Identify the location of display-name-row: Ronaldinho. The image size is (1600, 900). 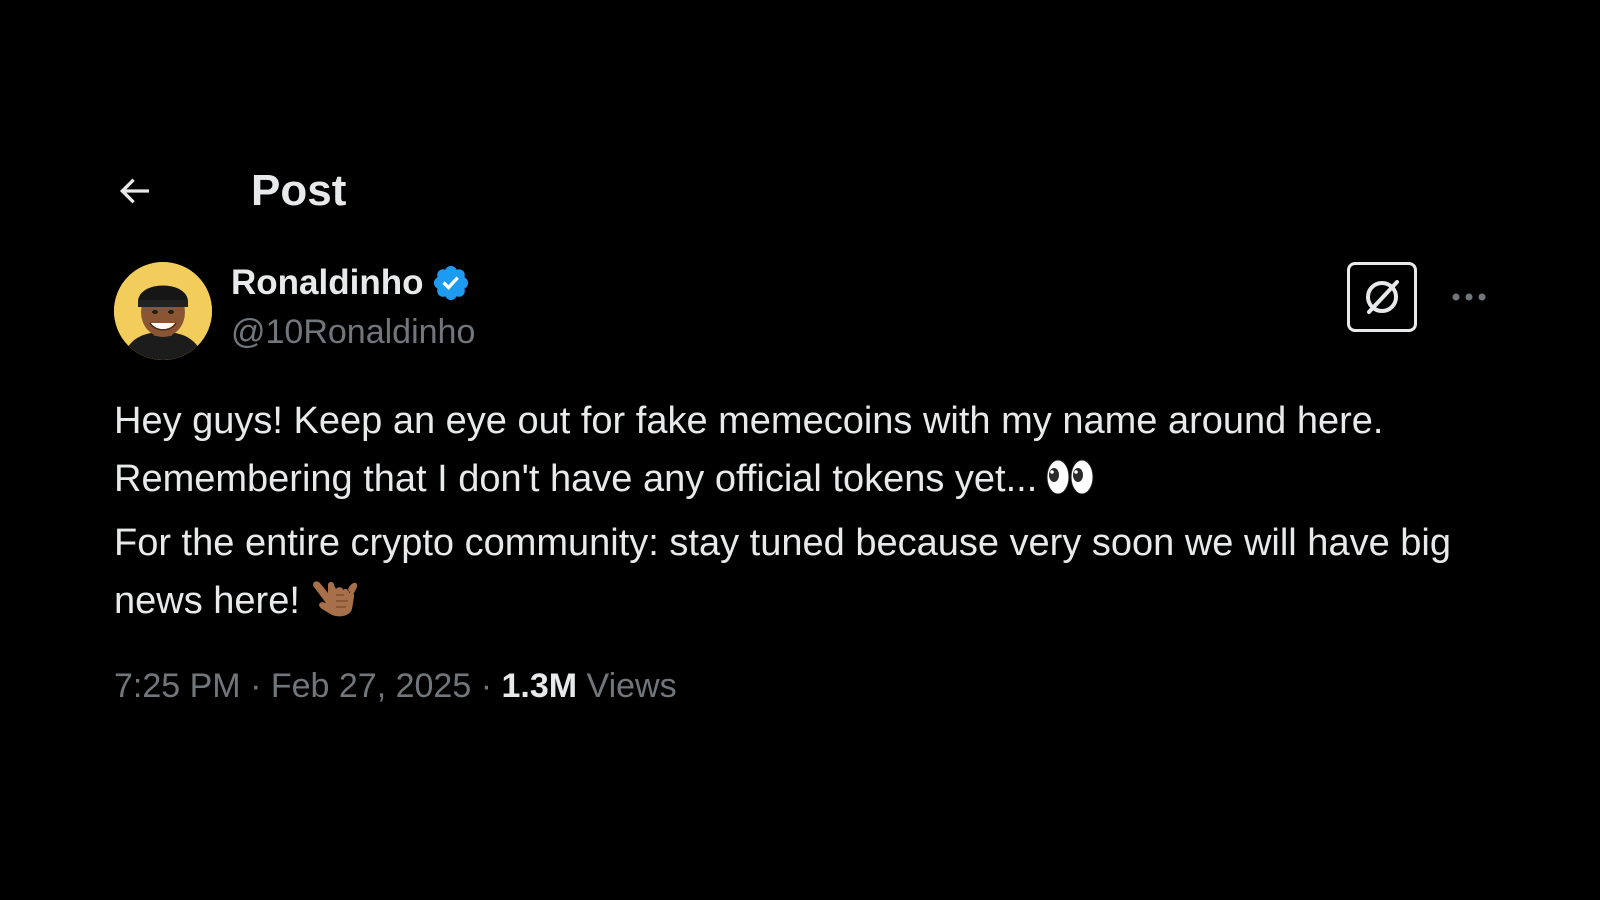
(353, 283).